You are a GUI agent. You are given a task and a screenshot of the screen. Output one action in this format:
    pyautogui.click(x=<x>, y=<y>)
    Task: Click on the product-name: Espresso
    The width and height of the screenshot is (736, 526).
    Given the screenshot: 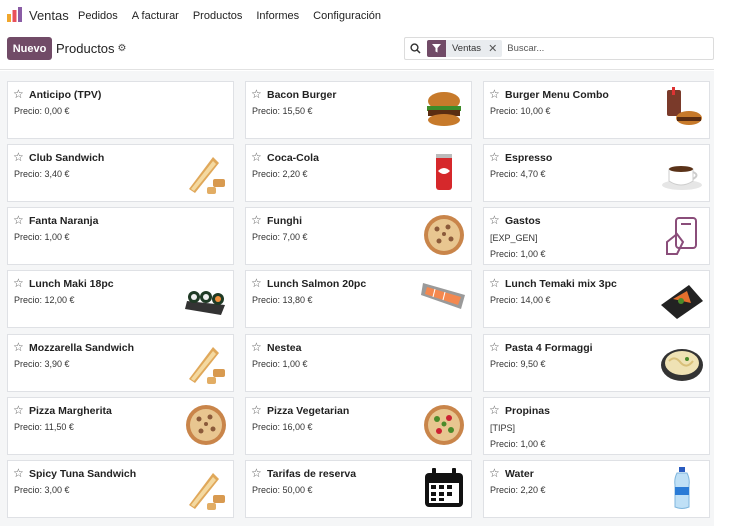 What is the action you would take?
    pyautogui.click(x=529, y=158)
    